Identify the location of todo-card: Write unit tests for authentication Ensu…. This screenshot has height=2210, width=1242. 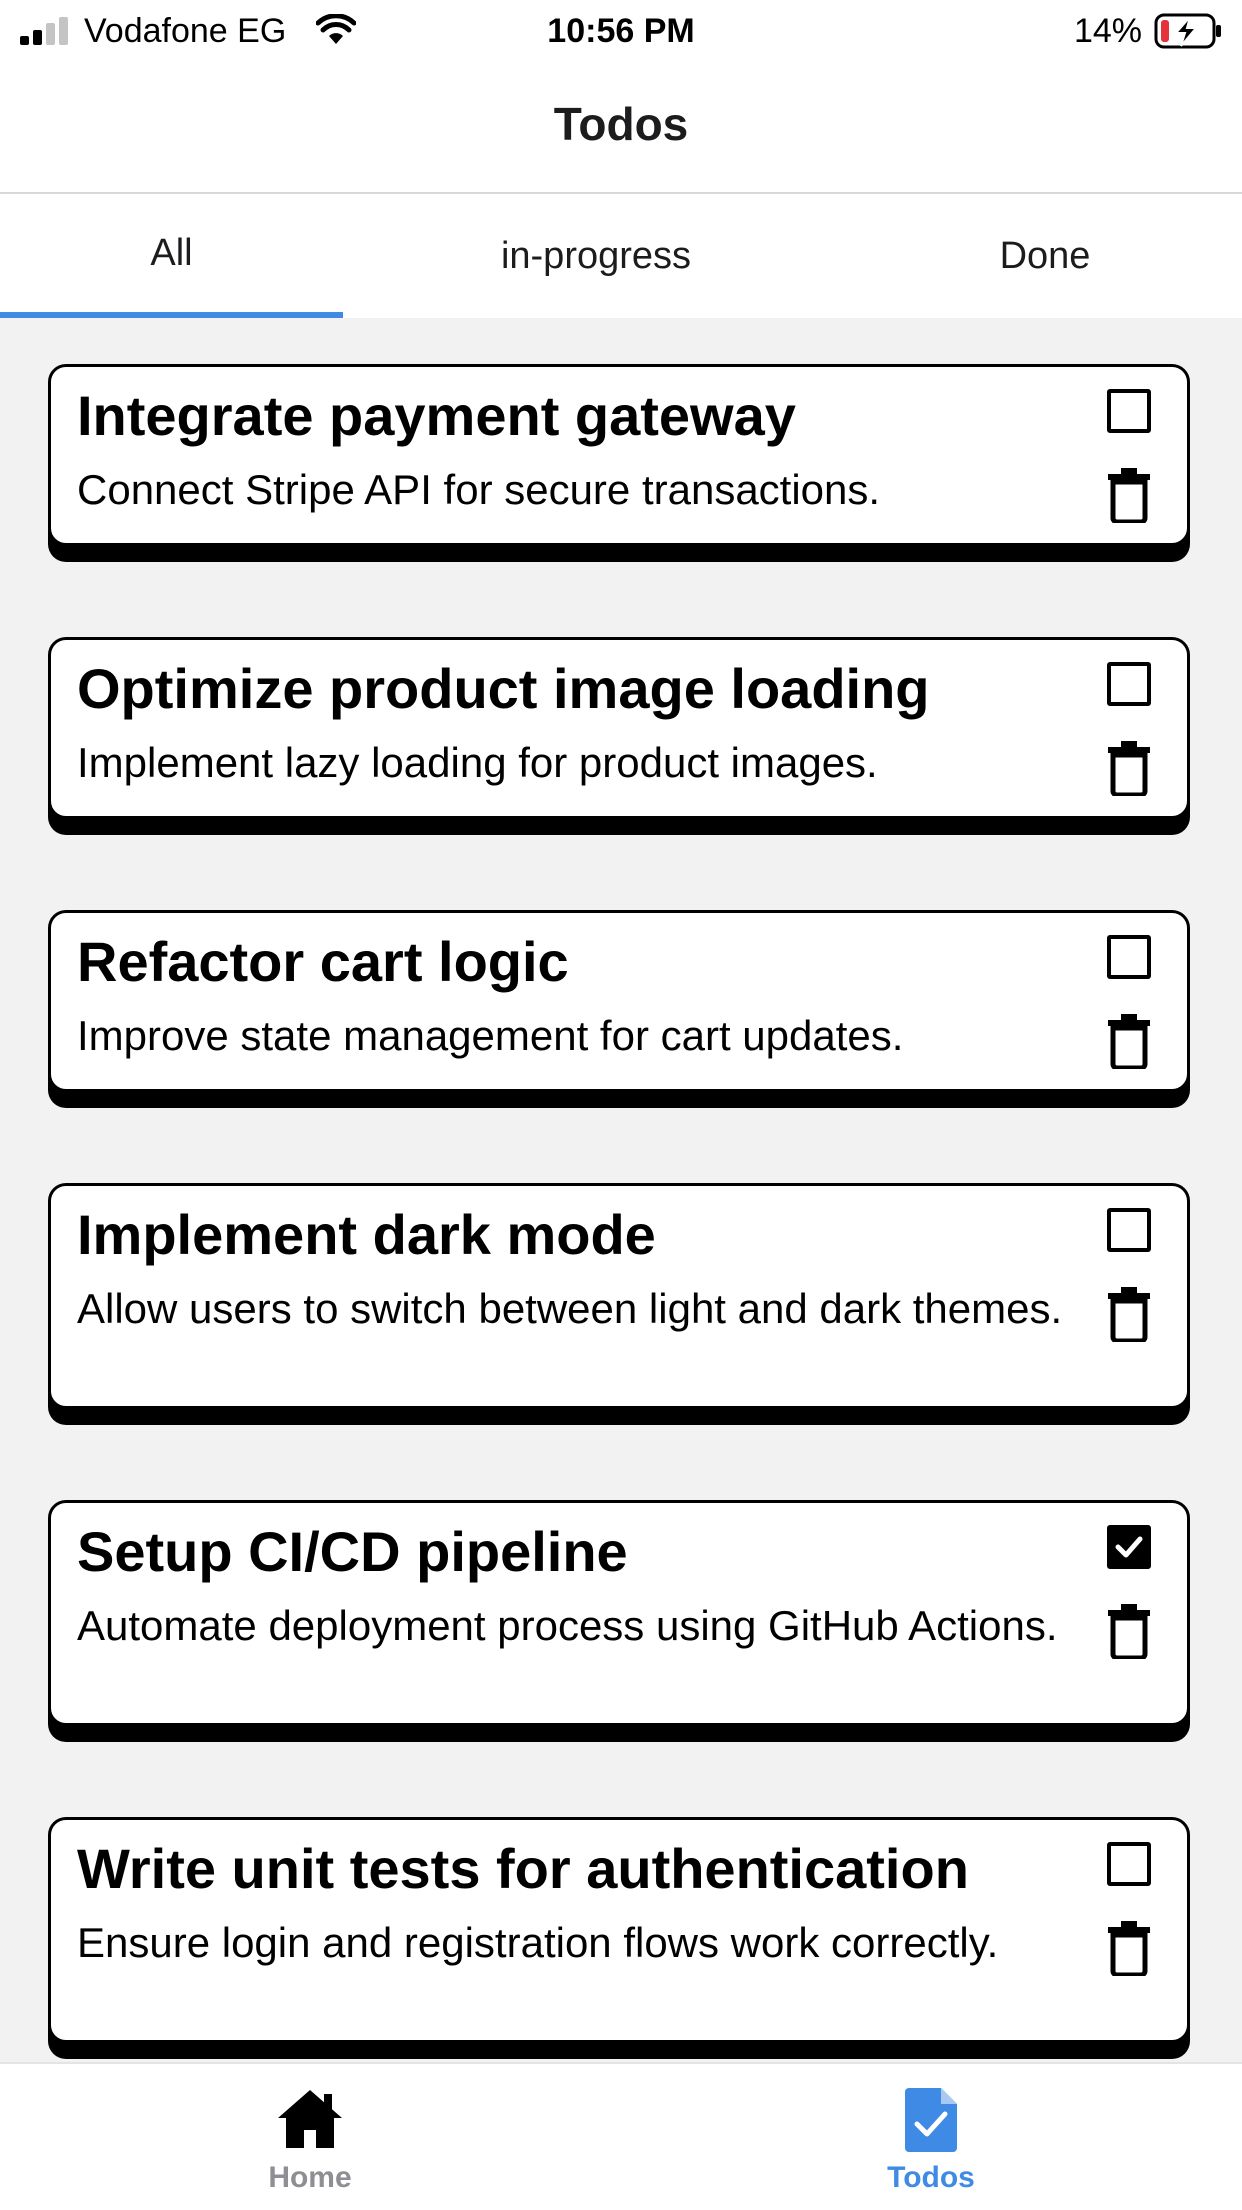
(619, 1930).